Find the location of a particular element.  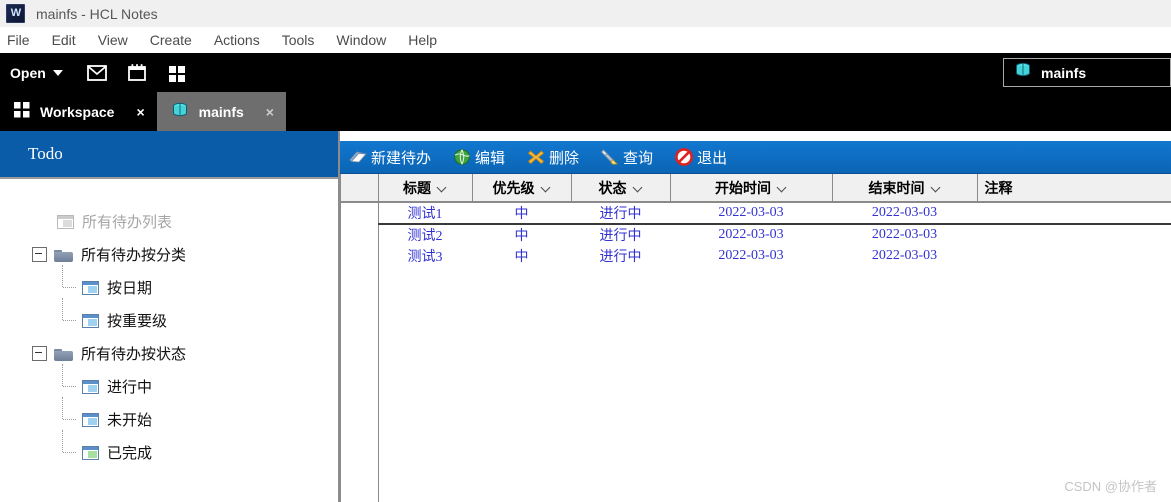

open-button: Open is located at coordinates (36, 73).